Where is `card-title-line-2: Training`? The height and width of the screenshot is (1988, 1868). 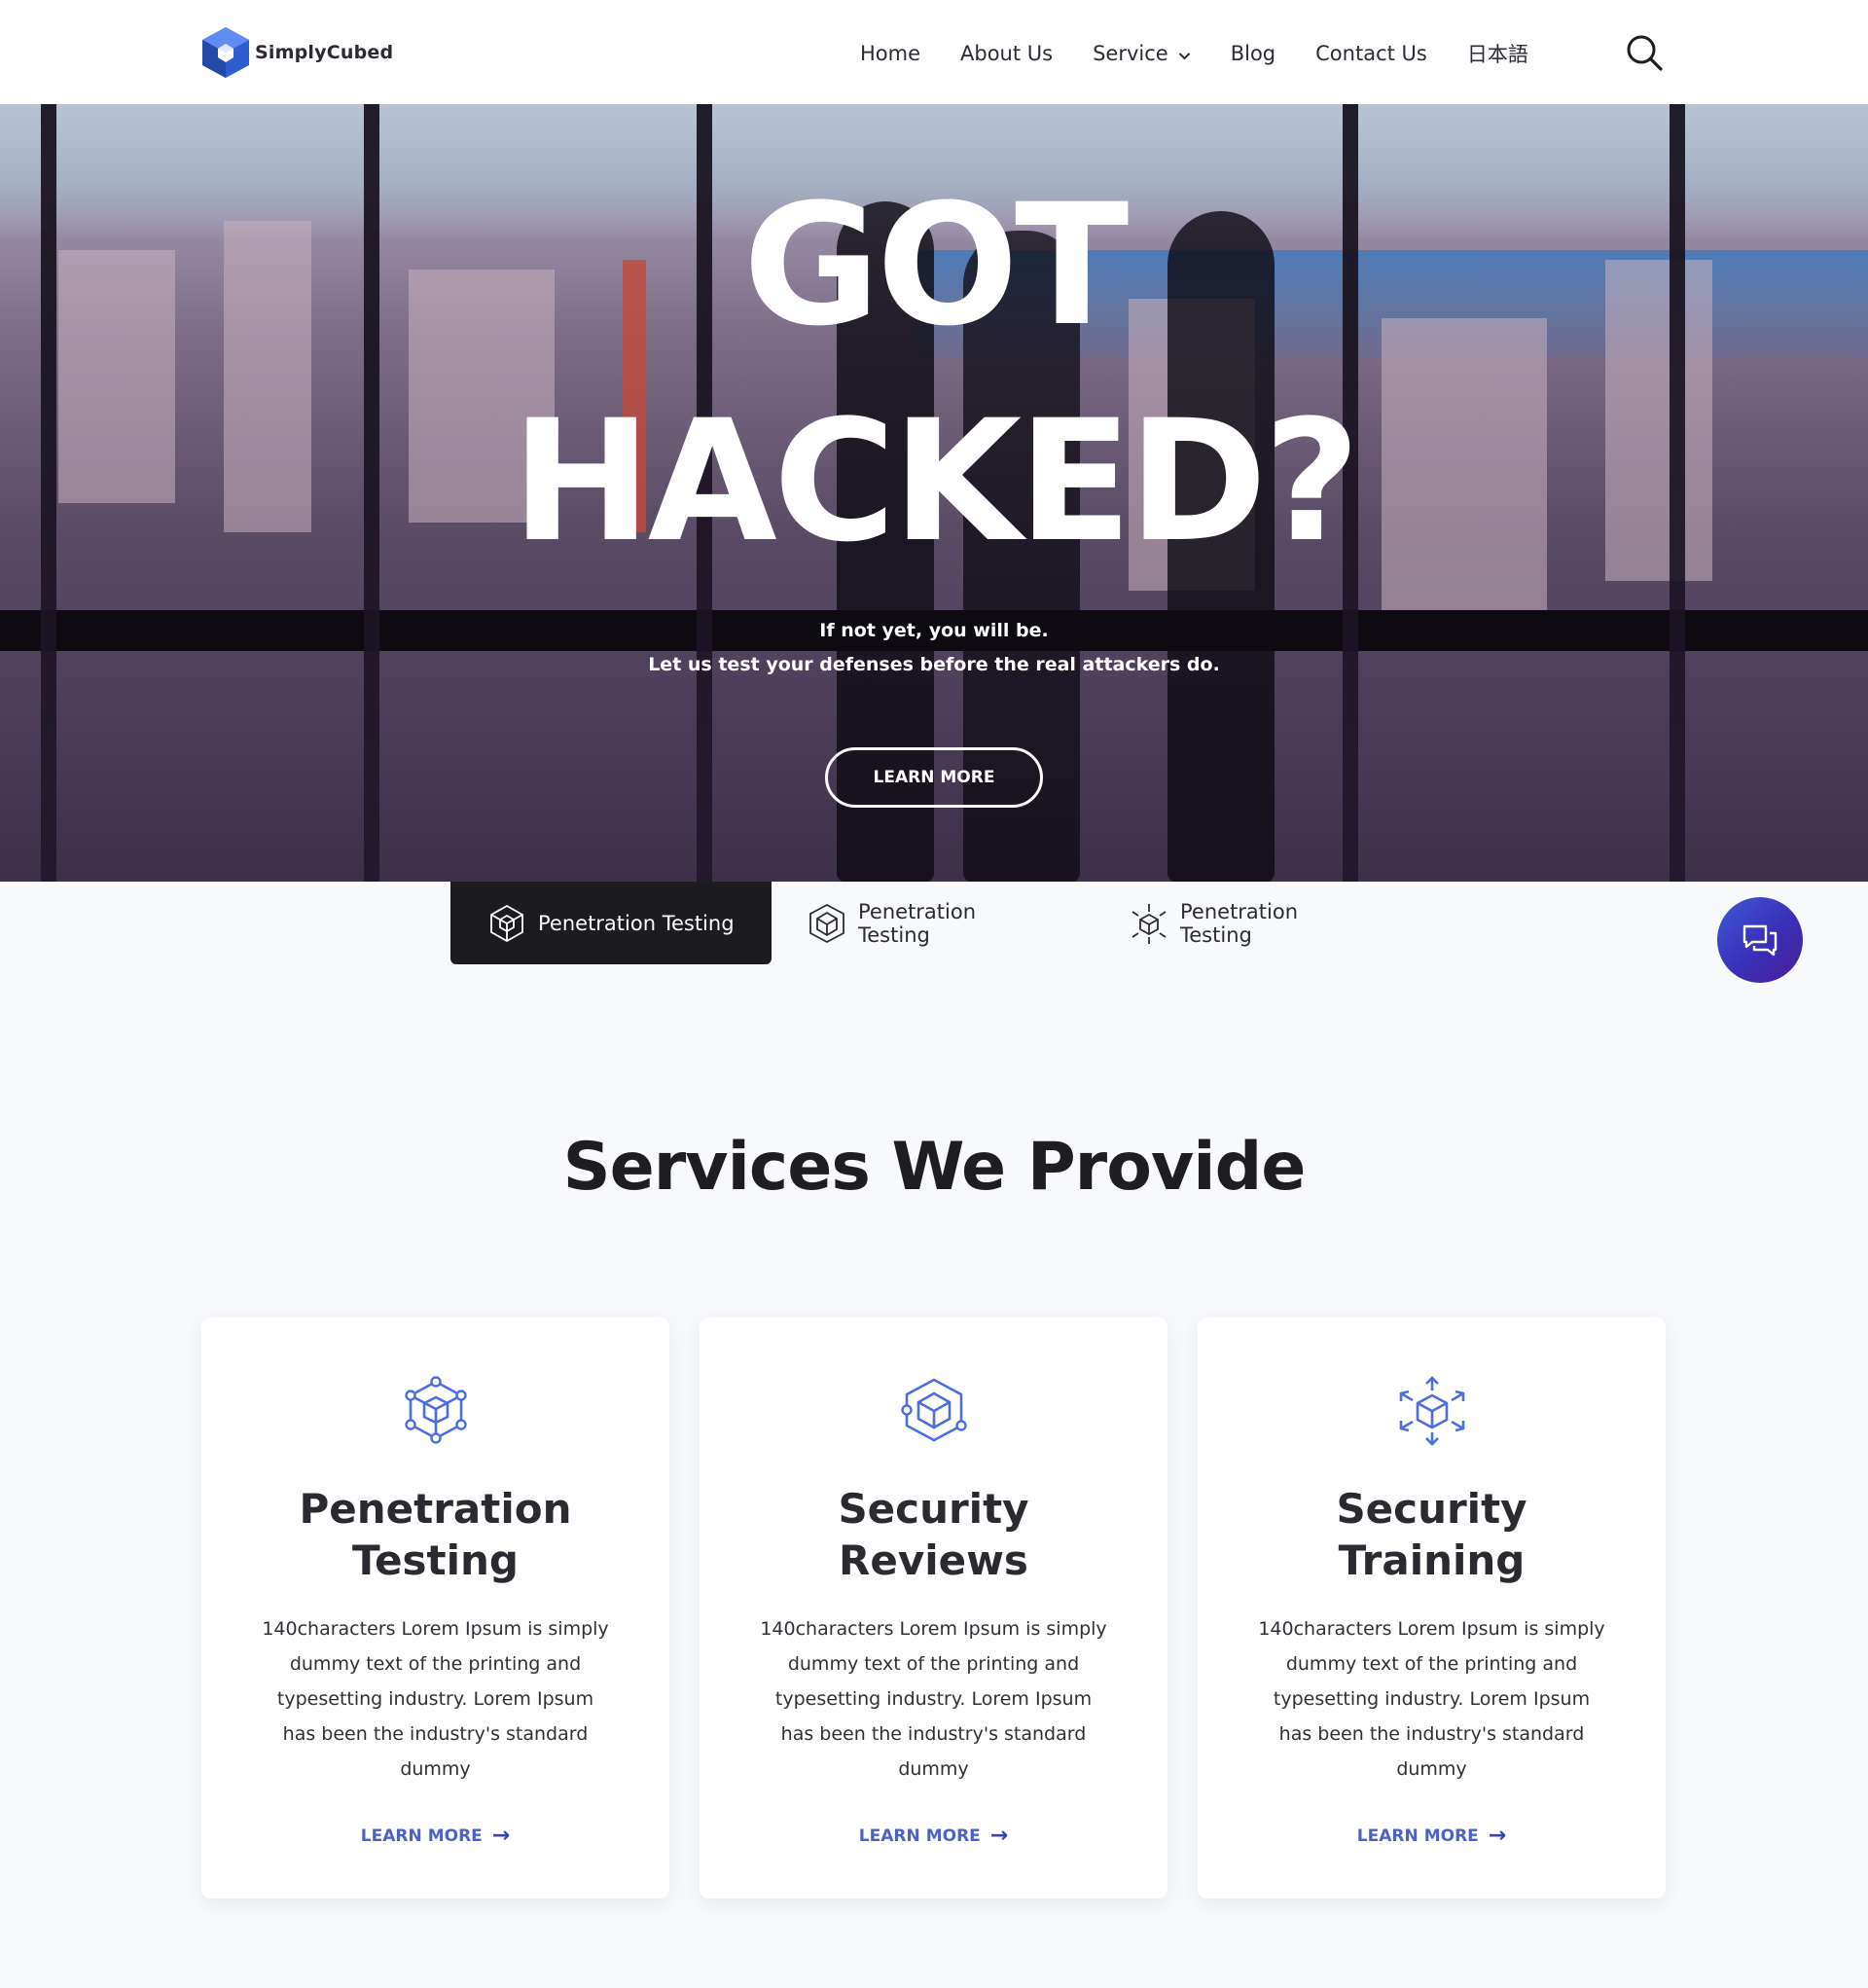
card-title-line-2: Training is located at coordinates (1432, 1560).